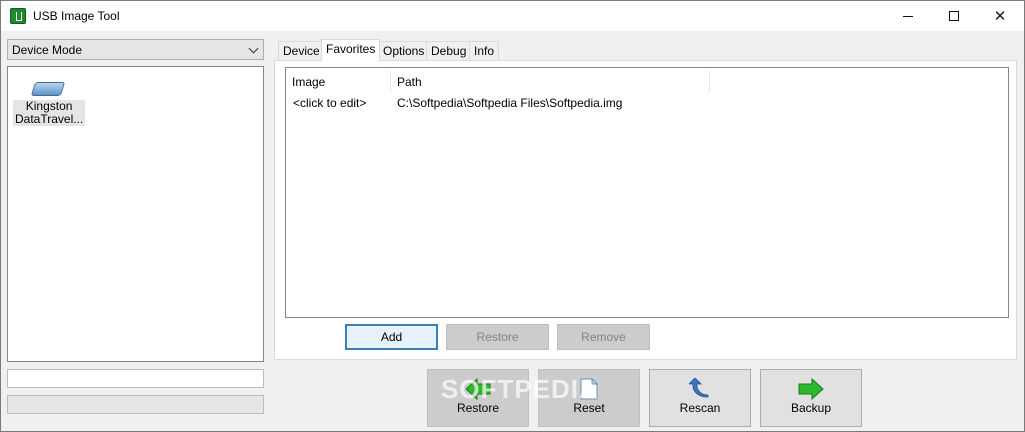 This screenshot has height=432, width=1025. I want to click on progress-bar, so click(135, 378).